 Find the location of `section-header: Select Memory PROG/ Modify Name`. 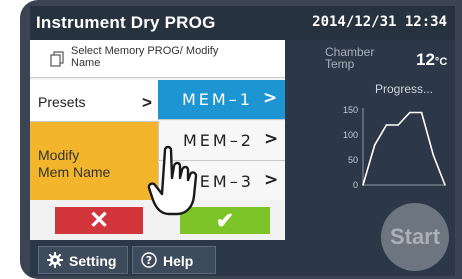

section-header: Select Memory PROG/ Modify Name is located at coordinates (157, 59).